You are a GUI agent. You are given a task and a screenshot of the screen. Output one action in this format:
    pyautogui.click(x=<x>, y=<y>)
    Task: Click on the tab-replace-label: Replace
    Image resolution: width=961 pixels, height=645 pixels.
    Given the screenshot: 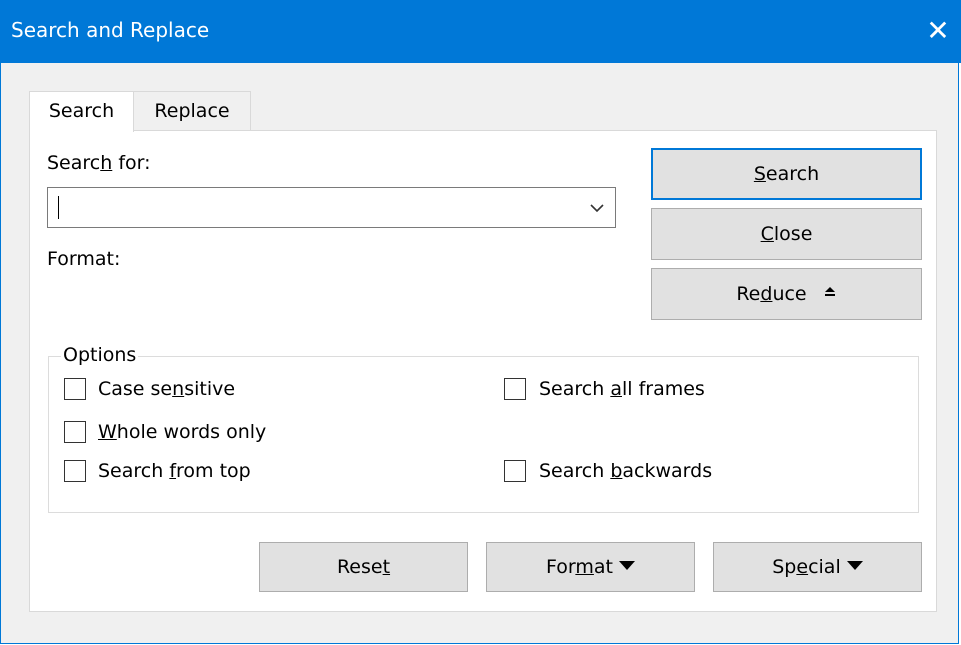 What is the action you would take?
    pyautogui.click(x=192, y=111)
    